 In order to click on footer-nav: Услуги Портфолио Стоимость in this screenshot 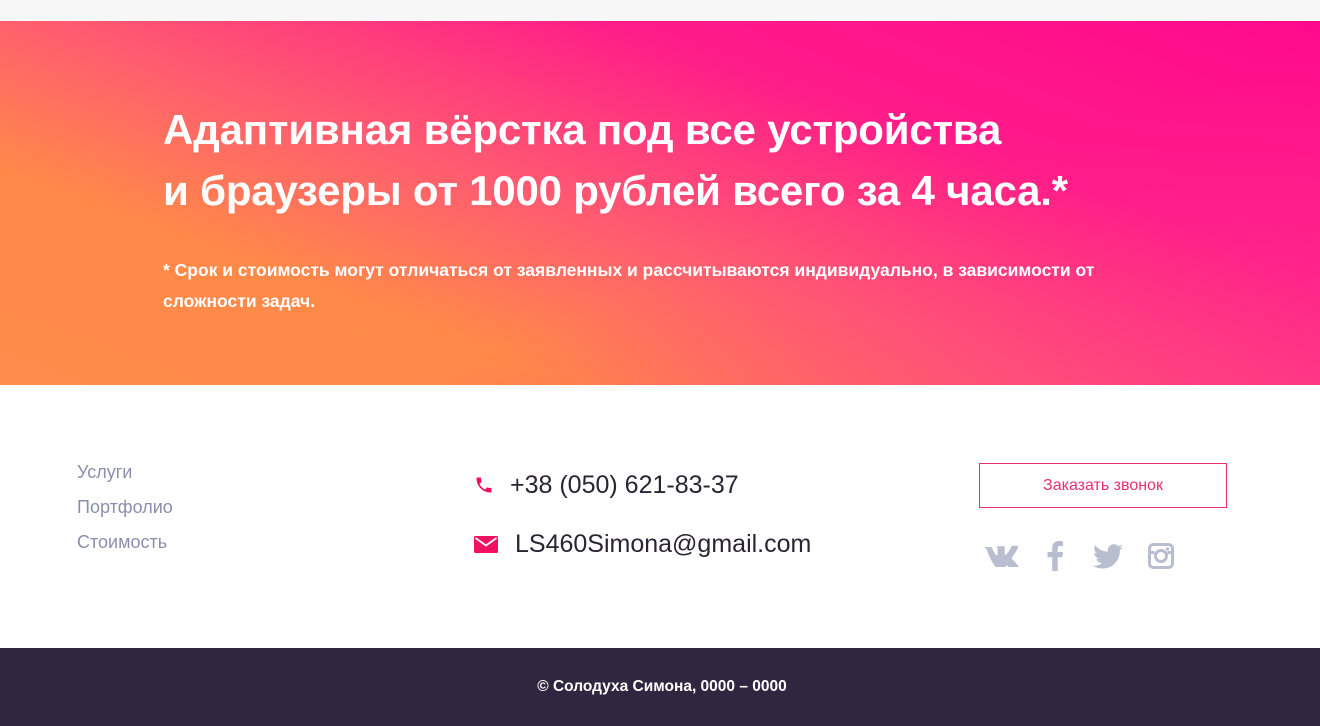, I will do `click(125, 512)`.